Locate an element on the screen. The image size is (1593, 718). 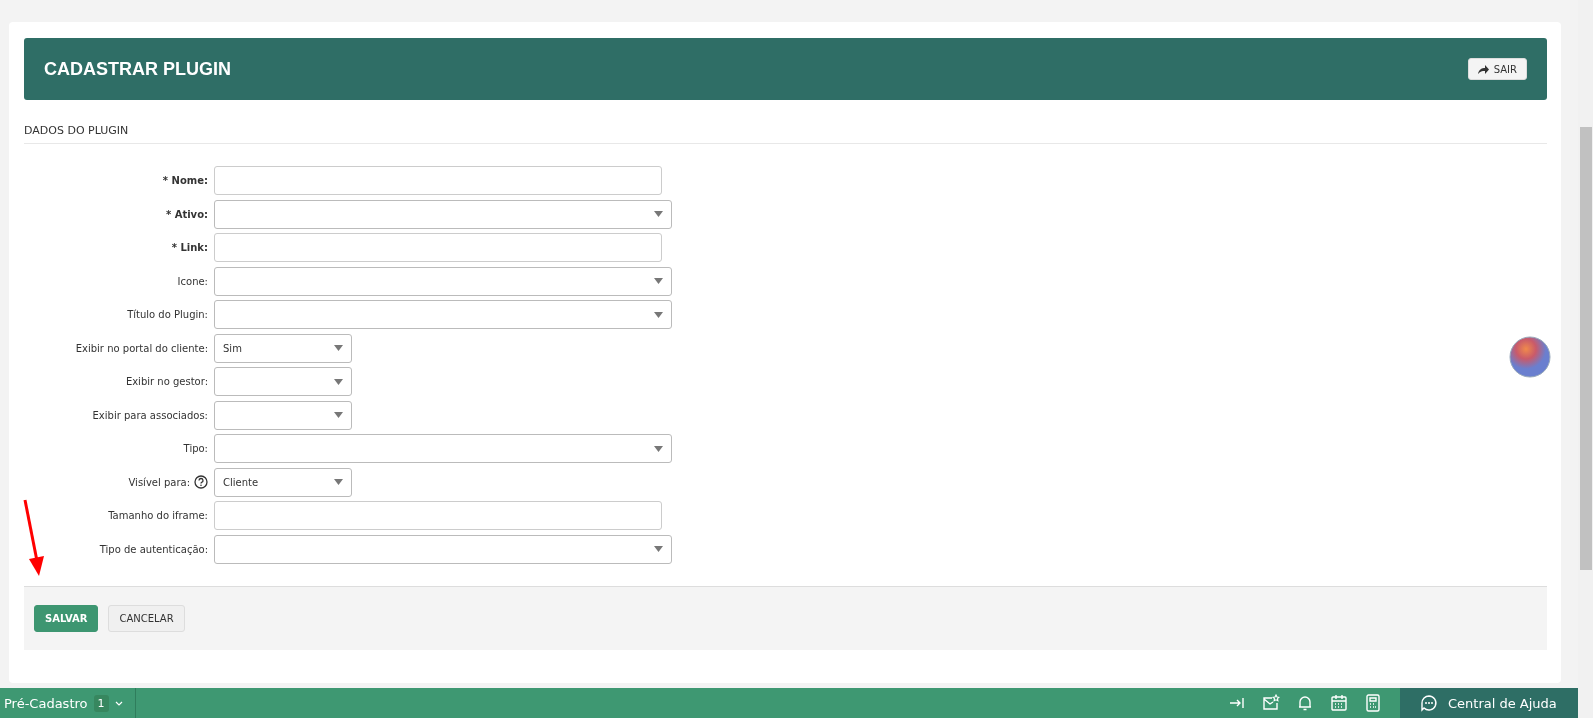
help-center-button: Central de Ajuda is located at coordinates (1489, 703).